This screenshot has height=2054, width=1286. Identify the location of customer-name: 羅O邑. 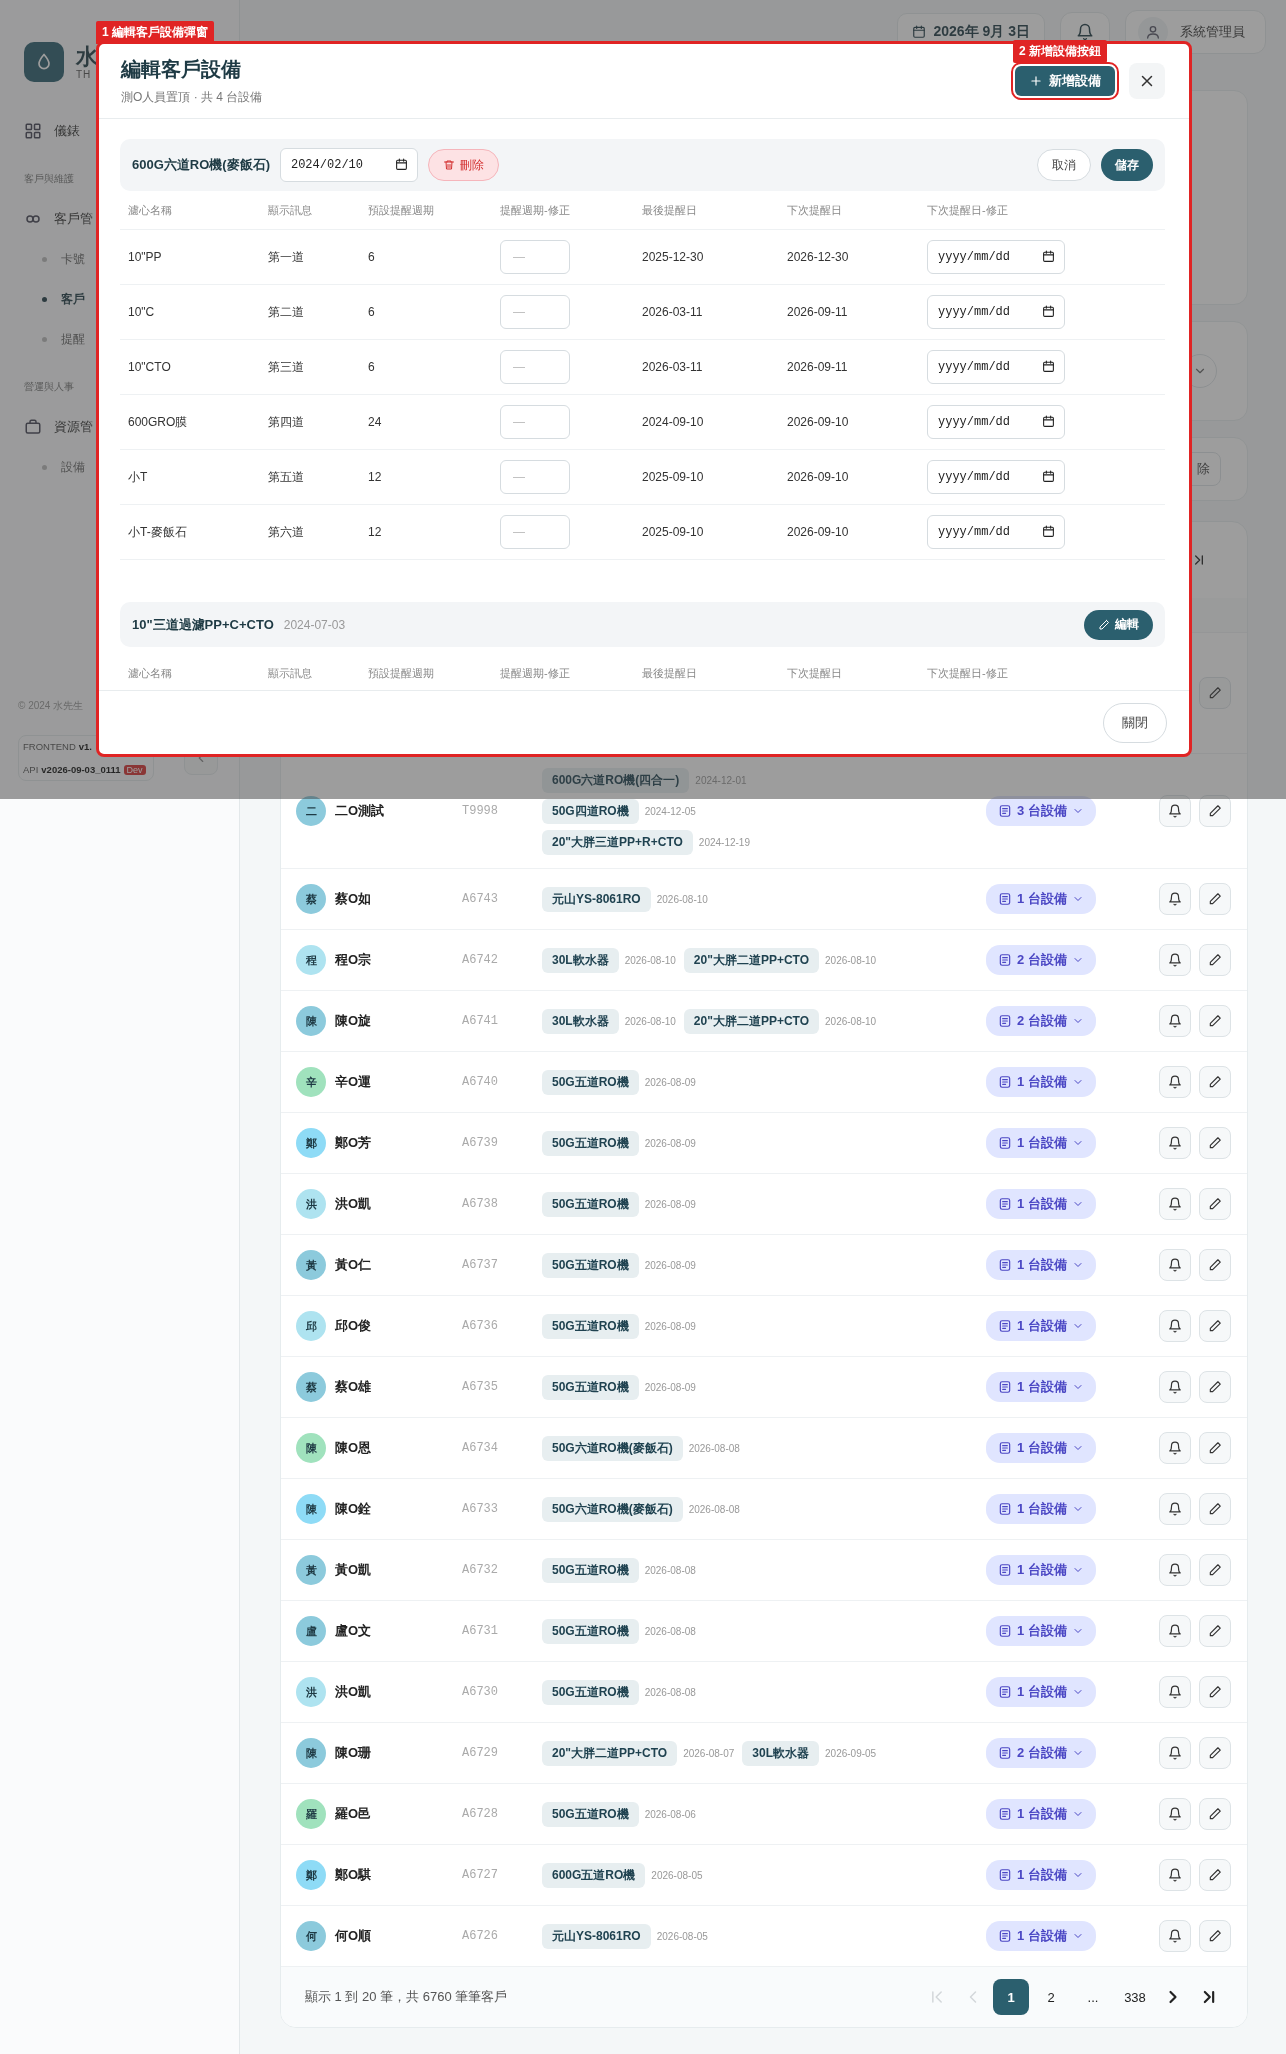
(354, 1814).